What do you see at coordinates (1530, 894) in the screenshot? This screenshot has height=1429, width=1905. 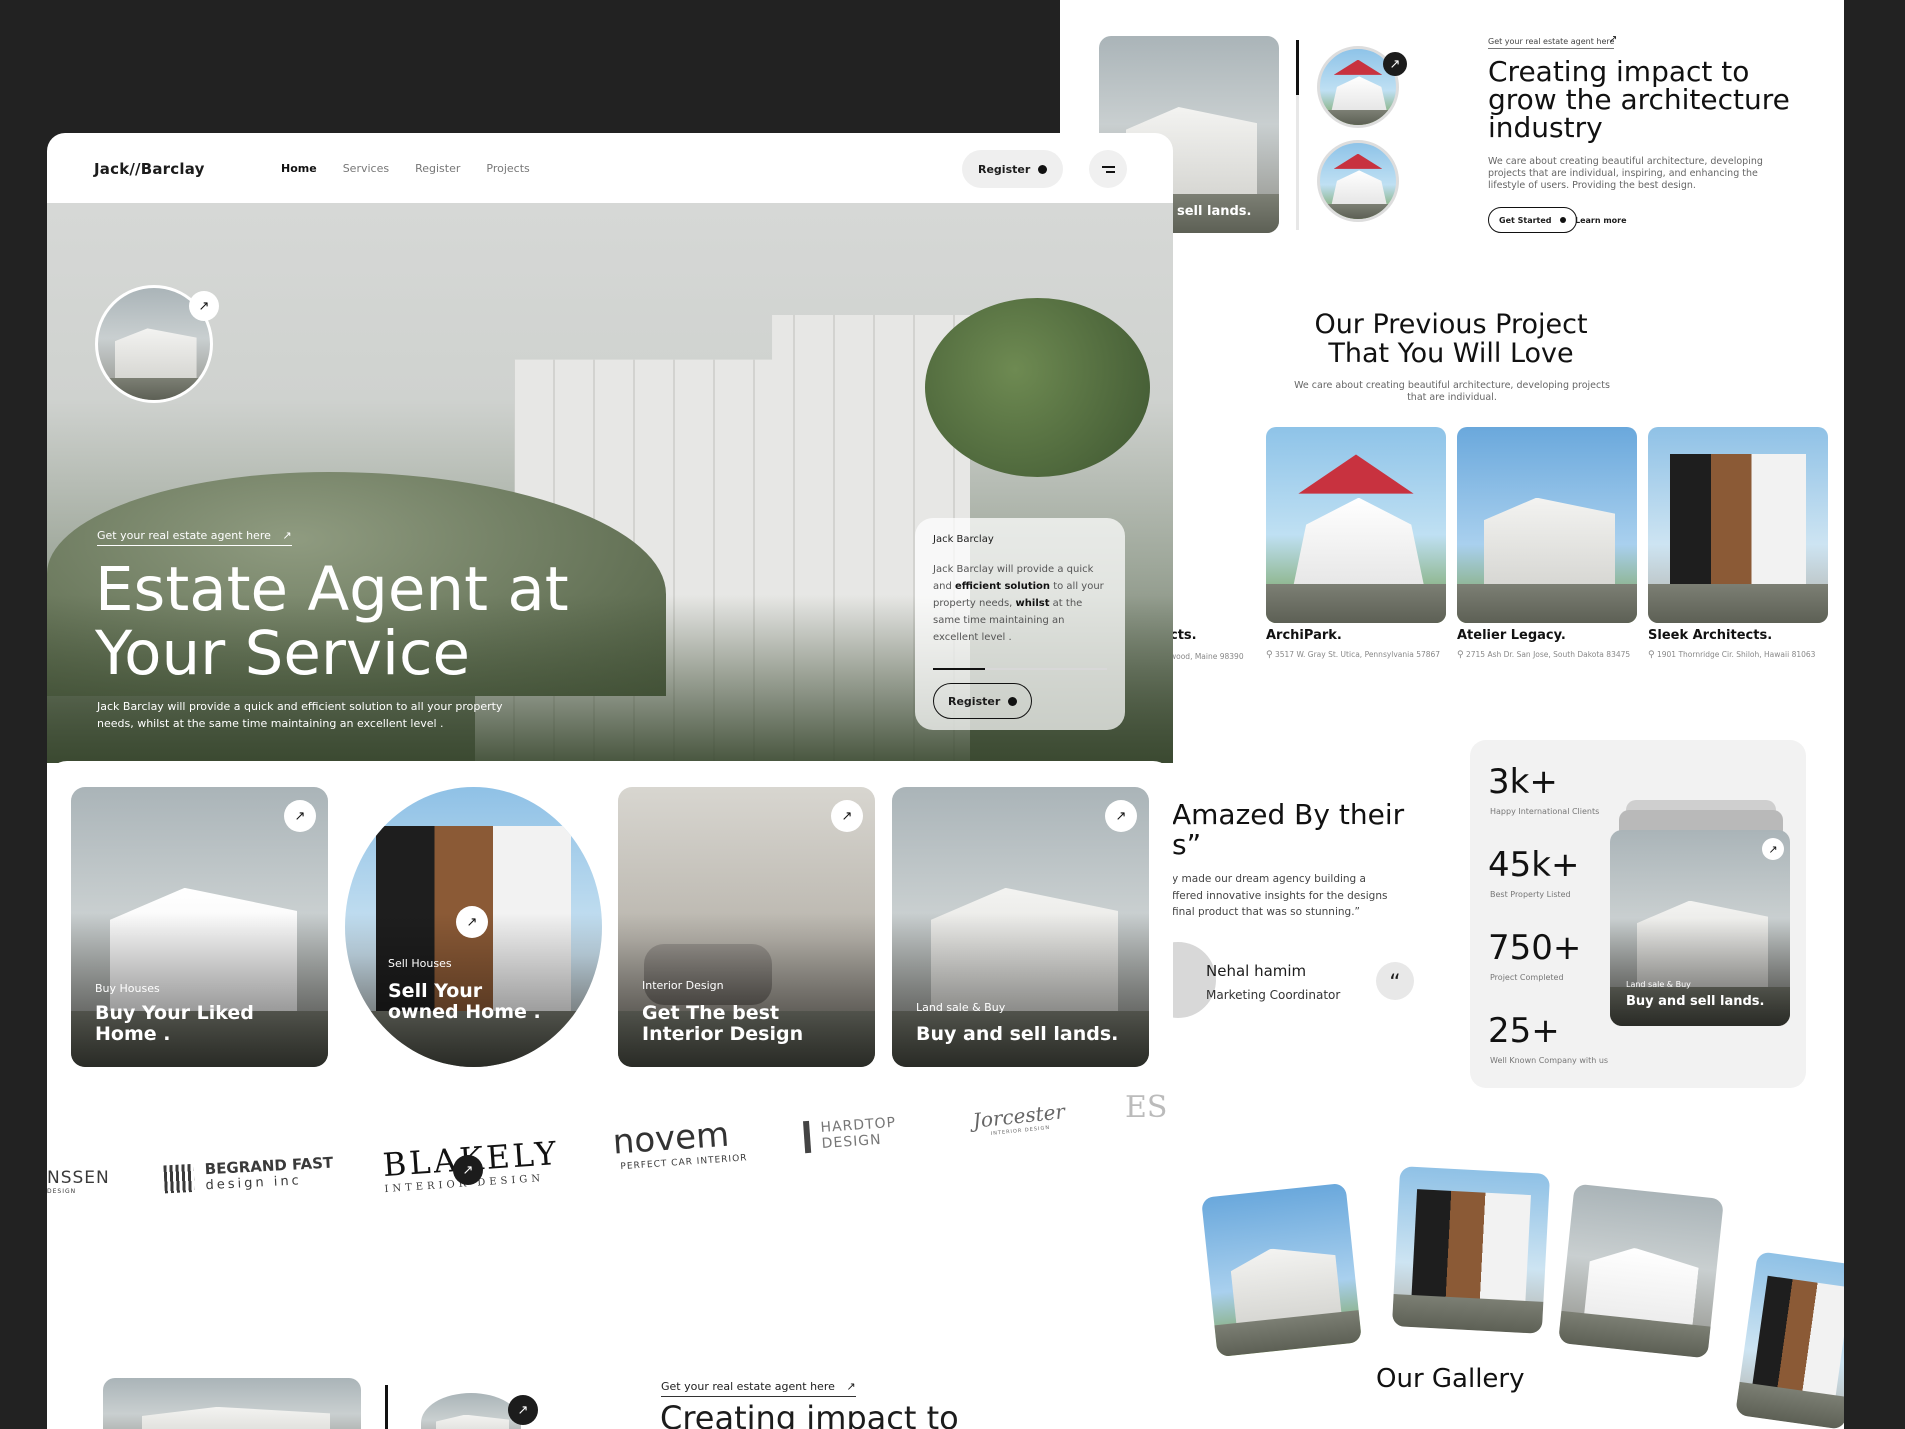 I see `stat-label: Best Property Listed` at bounding box center [1530, 894].